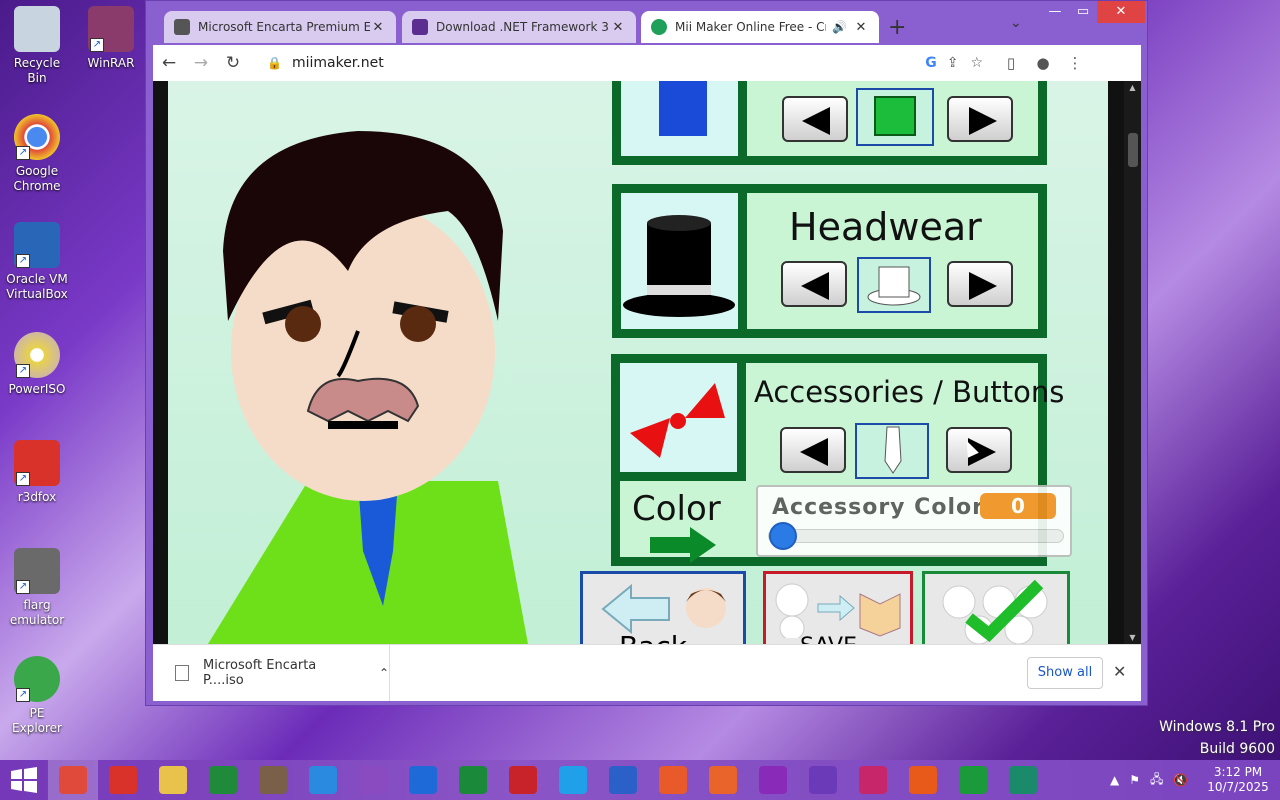 The width and height of the screenshot is (1280, 800). I want to click on checkmark-icon, so click(995, 611).